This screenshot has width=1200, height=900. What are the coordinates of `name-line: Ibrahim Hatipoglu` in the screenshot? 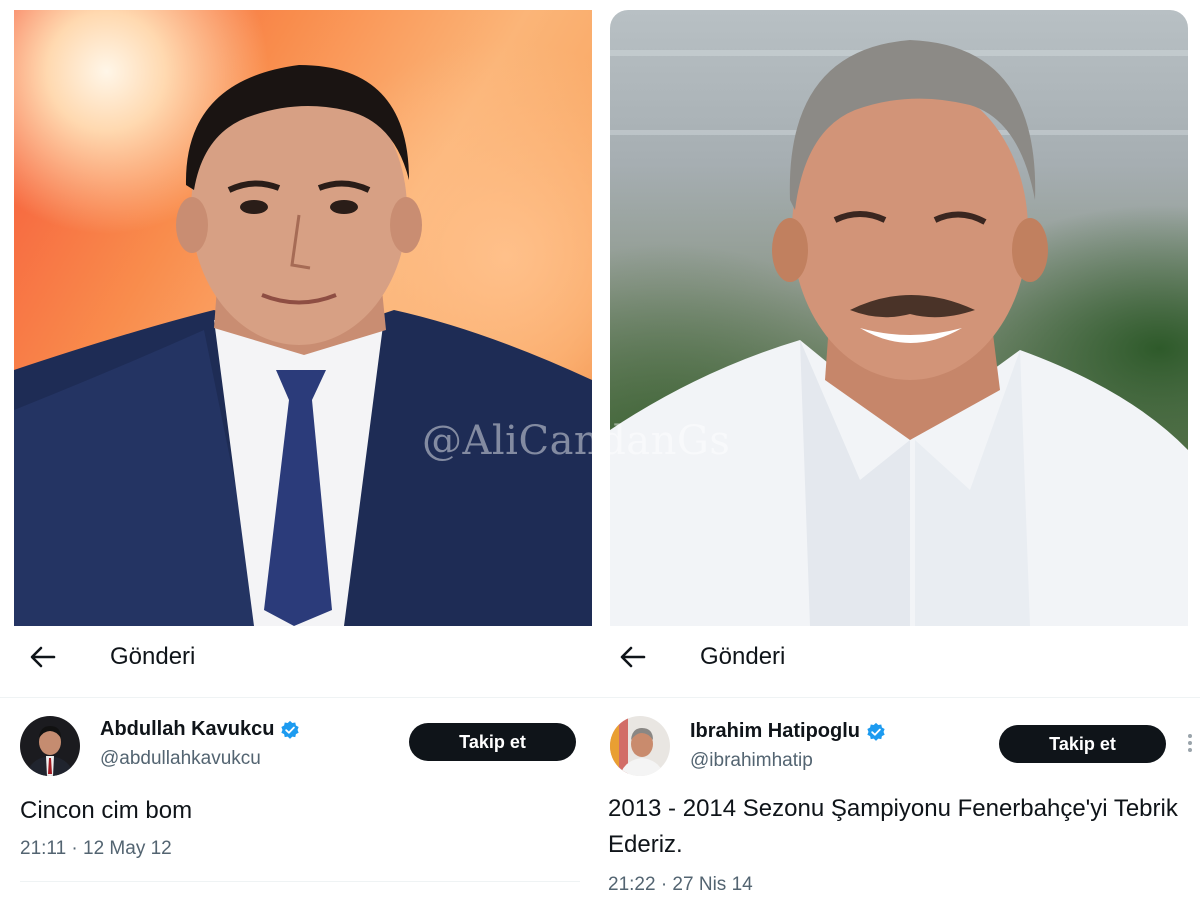 It's located at (788, 731).